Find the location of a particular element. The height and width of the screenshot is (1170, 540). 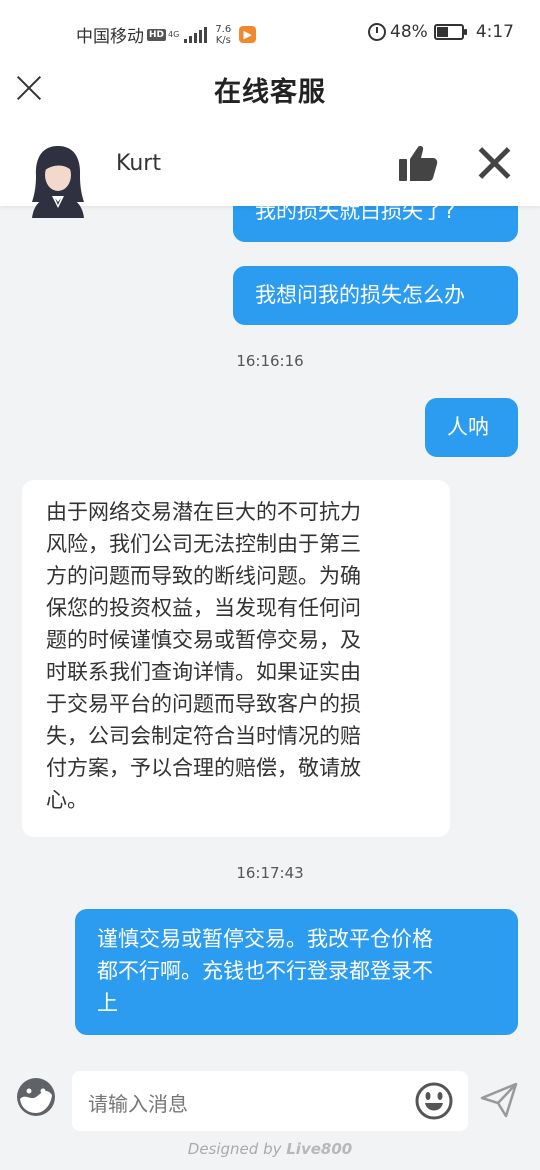

network-label: 4G is located at coordinates (174, 34).